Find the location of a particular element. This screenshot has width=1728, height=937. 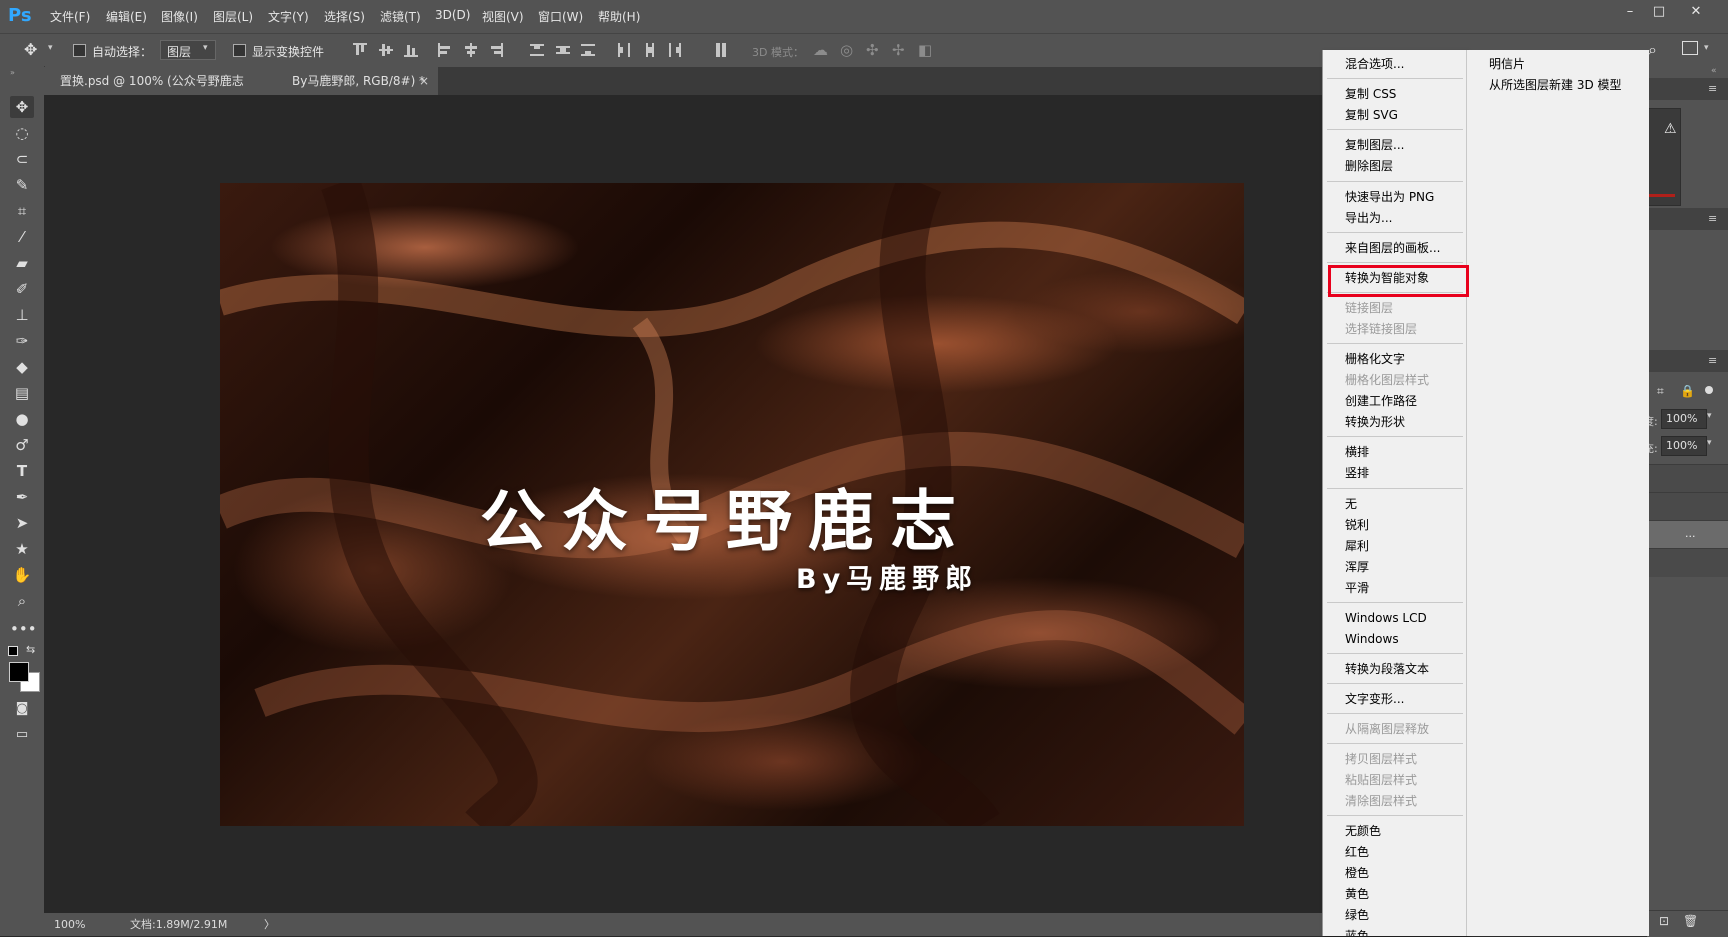

quick-select-tool-icon: ✎ is located at coordinates (22, 185).